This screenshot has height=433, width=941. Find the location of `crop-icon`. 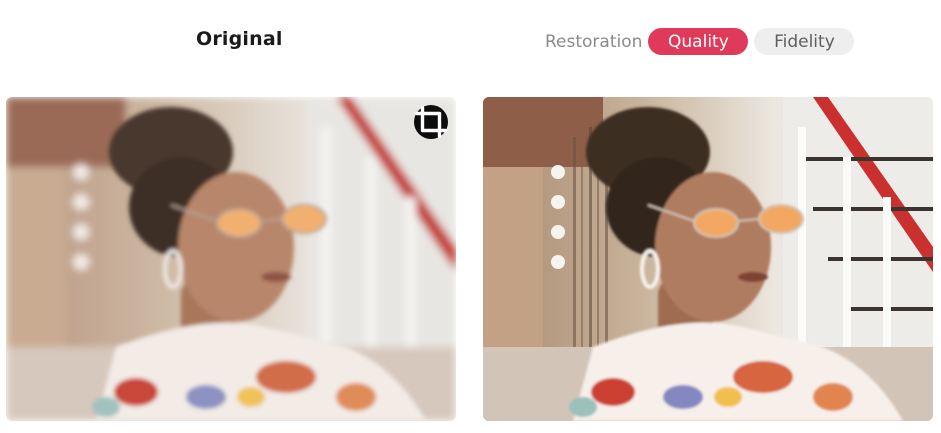

crop-icon is located at coordinates (431, 122).